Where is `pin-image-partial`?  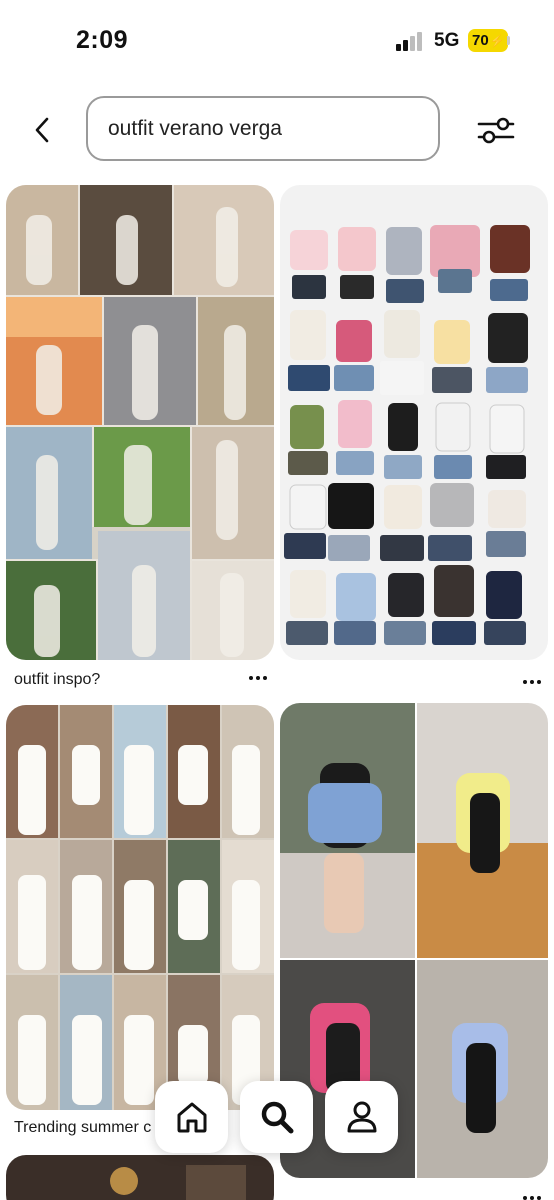
pin-image-partial is located at coordinates (140, 1177).